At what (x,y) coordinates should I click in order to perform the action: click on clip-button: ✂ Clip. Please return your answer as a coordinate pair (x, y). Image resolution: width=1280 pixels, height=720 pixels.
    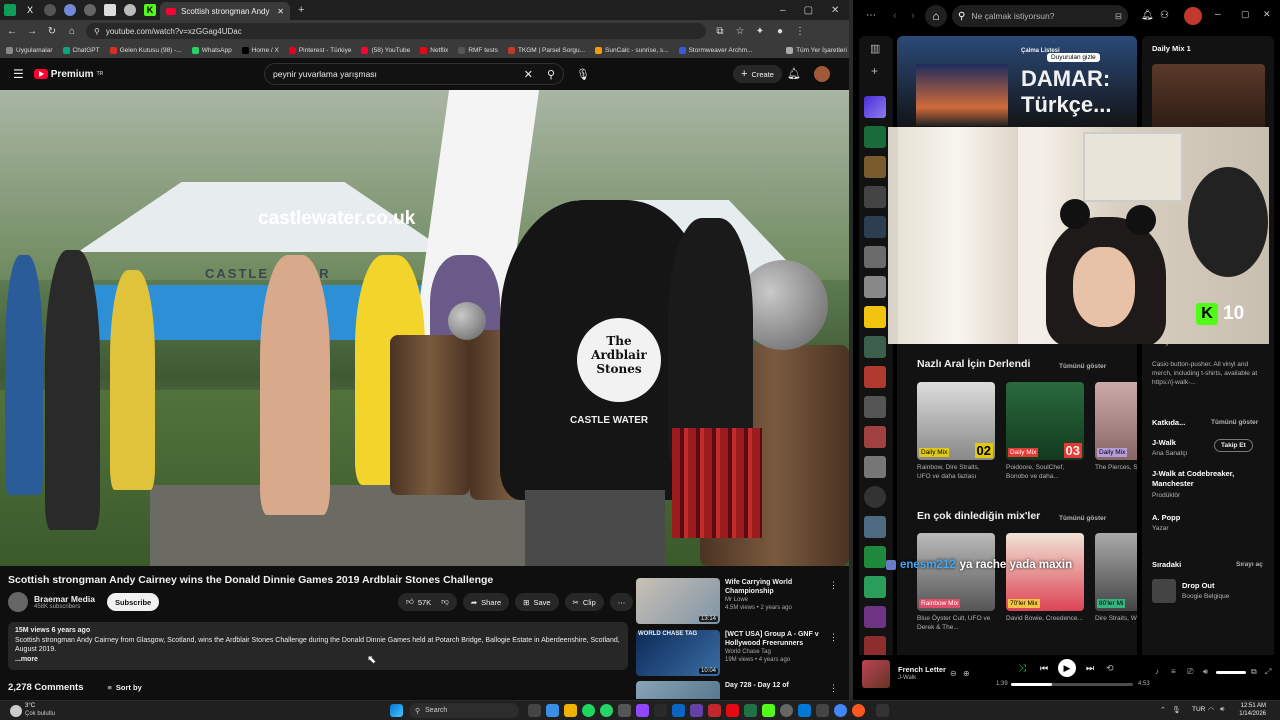
    Looking at the image, I should click on (584, 602).